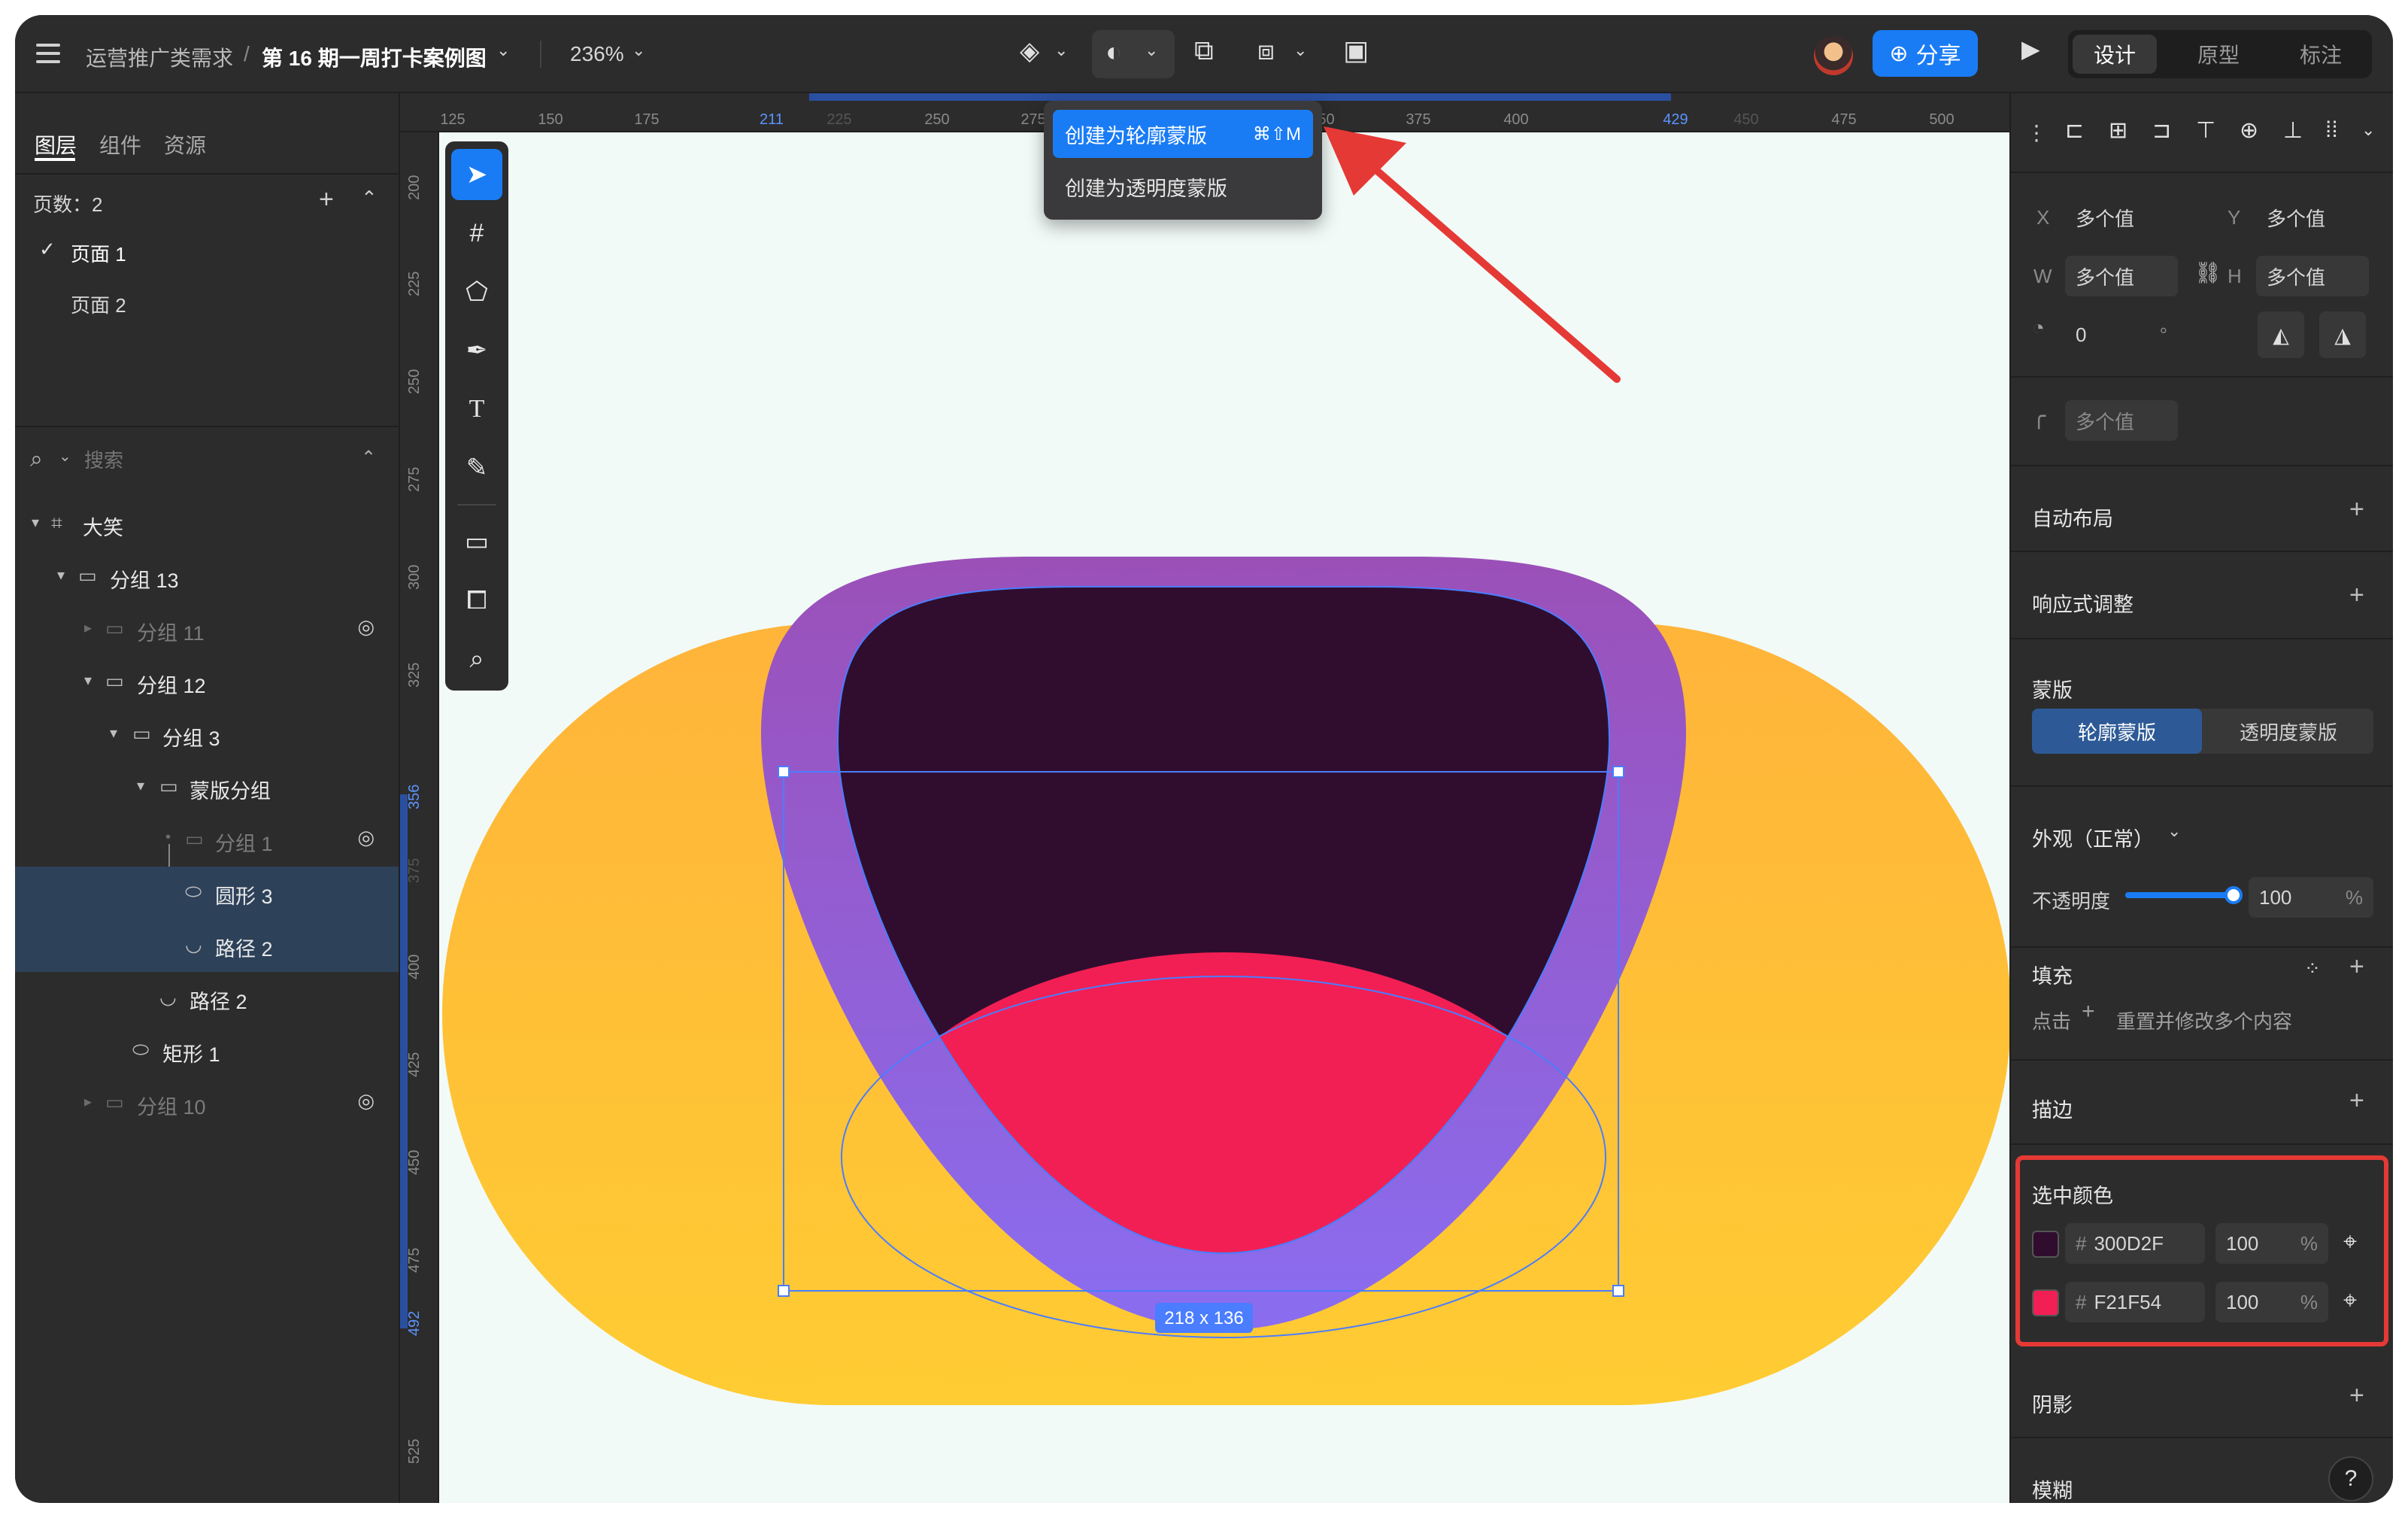 Image resolution: width=2408 pixels, height=1518 pixels. What do you see at coordinates (2121, 276) in the screenshot?
I see `w-field: 多个值` at bounding box center [2121, 276].